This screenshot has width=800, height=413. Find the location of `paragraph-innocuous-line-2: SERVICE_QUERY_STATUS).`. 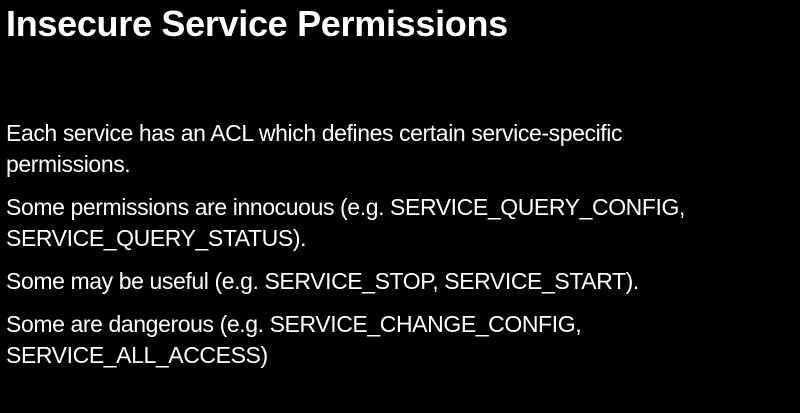

paragraph-innocuous-line-2: SERVICE_QUERY_STATUS). is located at coordinates (156, 238).